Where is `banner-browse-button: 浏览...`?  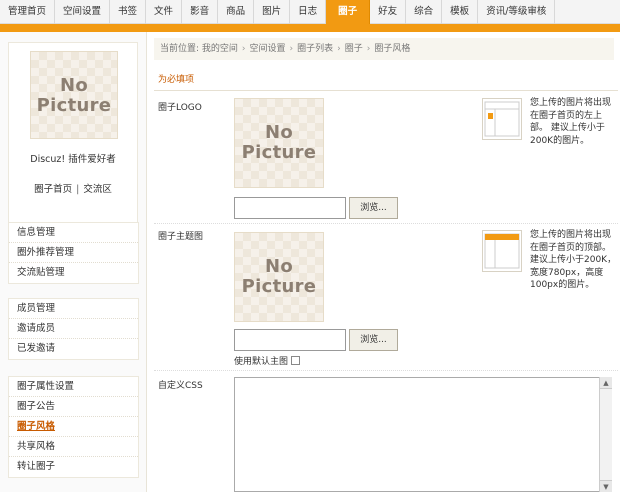 banner-browse-button: 浏览... is located at coordinates (373, 340).